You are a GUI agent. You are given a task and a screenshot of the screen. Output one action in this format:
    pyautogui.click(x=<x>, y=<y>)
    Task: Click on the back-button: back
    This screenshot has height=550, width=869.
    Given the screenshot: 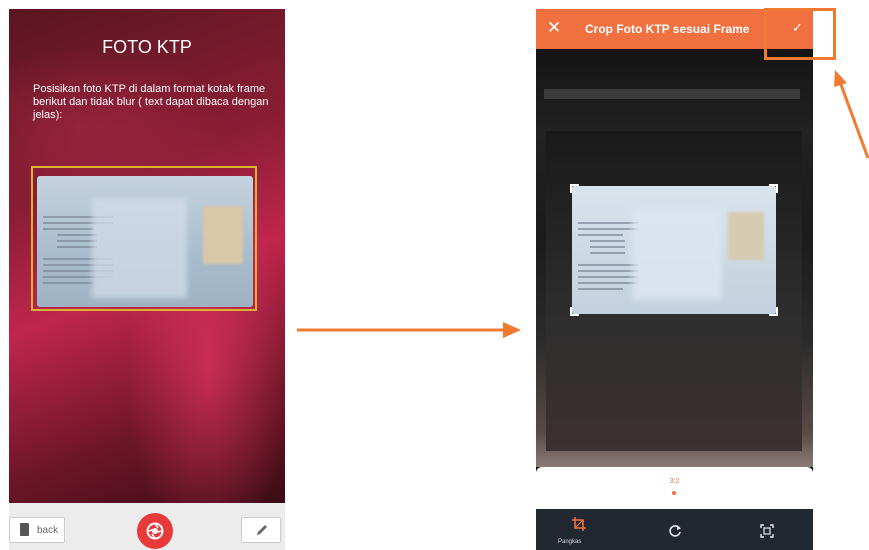 What is the action you would take?
    pyautogui.click(x=37, y=530)
    